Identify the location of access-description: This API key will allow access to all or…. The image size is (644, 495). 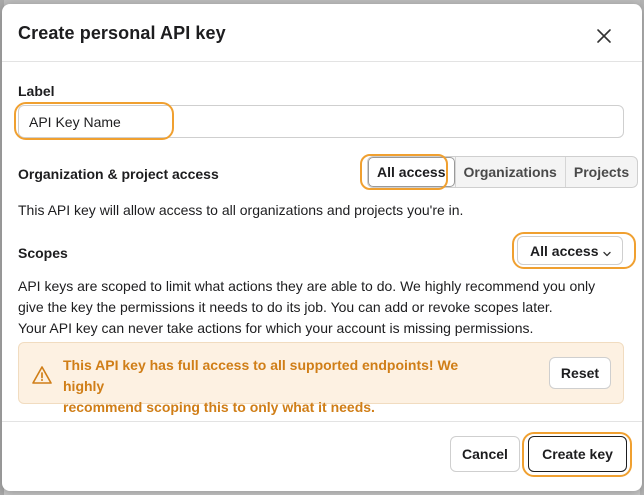
(241, 210).